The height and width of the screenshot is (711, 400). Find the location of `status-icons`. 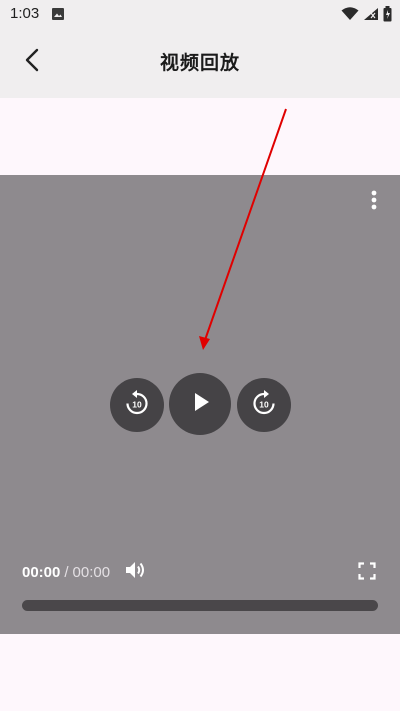

status-icons is located at coordinates (366, 16).